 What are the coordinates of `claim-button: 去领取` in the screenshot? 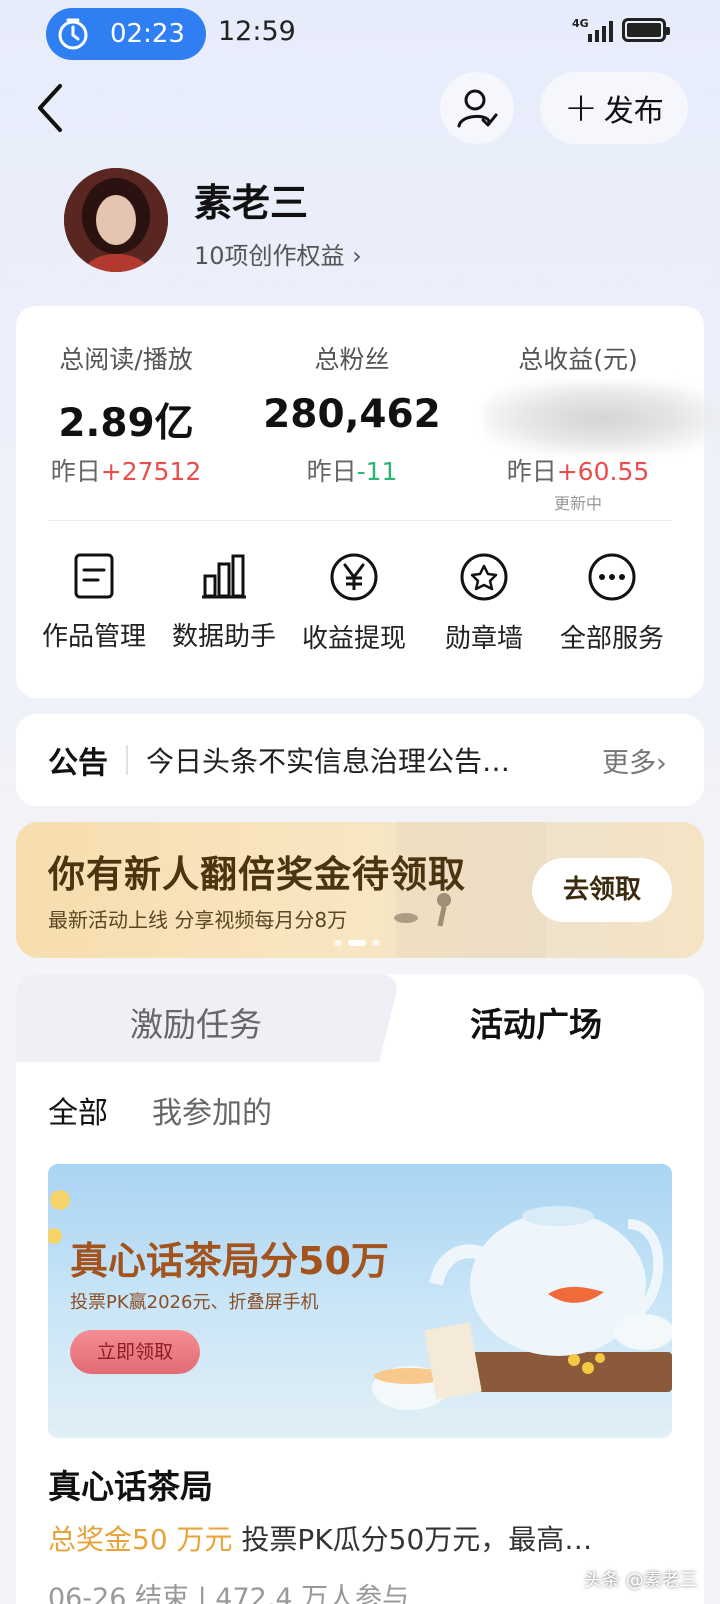 It's located at (602, 890).